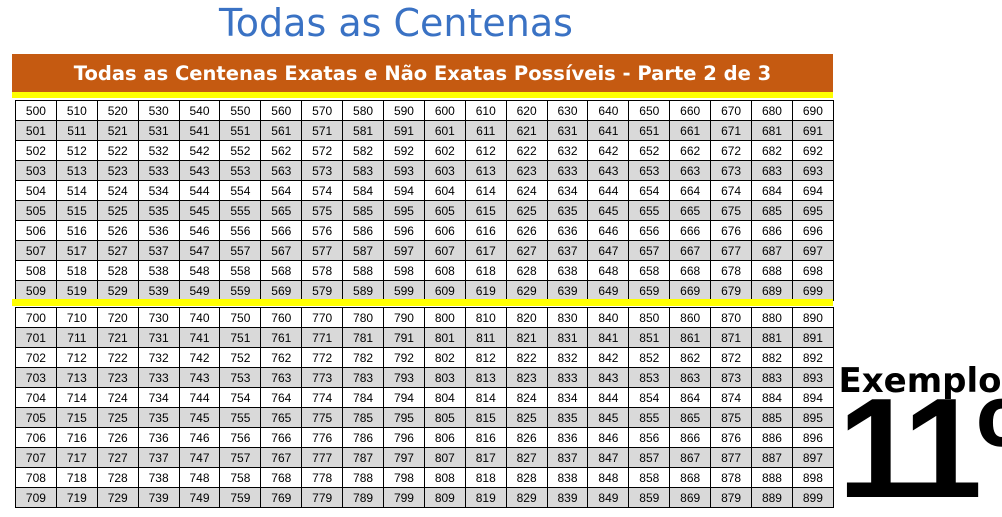 This screenshot has height=517, width=1002. I want to click on table-cell: 885, so click(772, 417).